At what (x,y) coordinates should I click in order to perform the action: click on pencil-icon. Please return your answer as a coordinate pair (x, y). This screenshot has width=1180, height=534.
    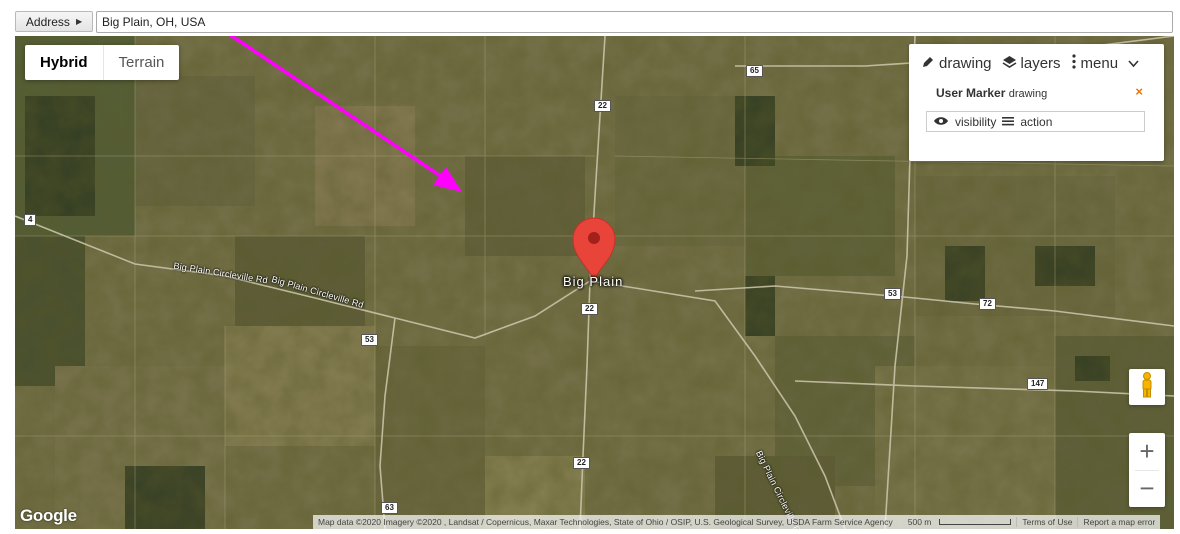
    Looking at the image, I should click on (928, 64).